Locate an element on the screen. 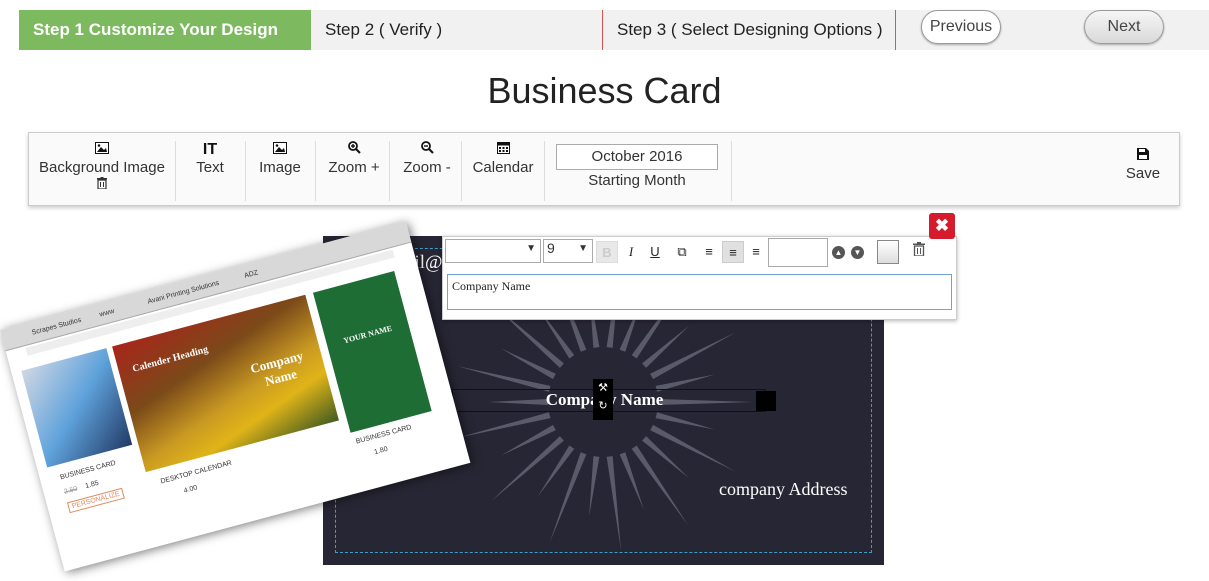 The width and height of the screenshot is (1209, 581). rotate-icon: ↻ is located at coordinates (603, 406).